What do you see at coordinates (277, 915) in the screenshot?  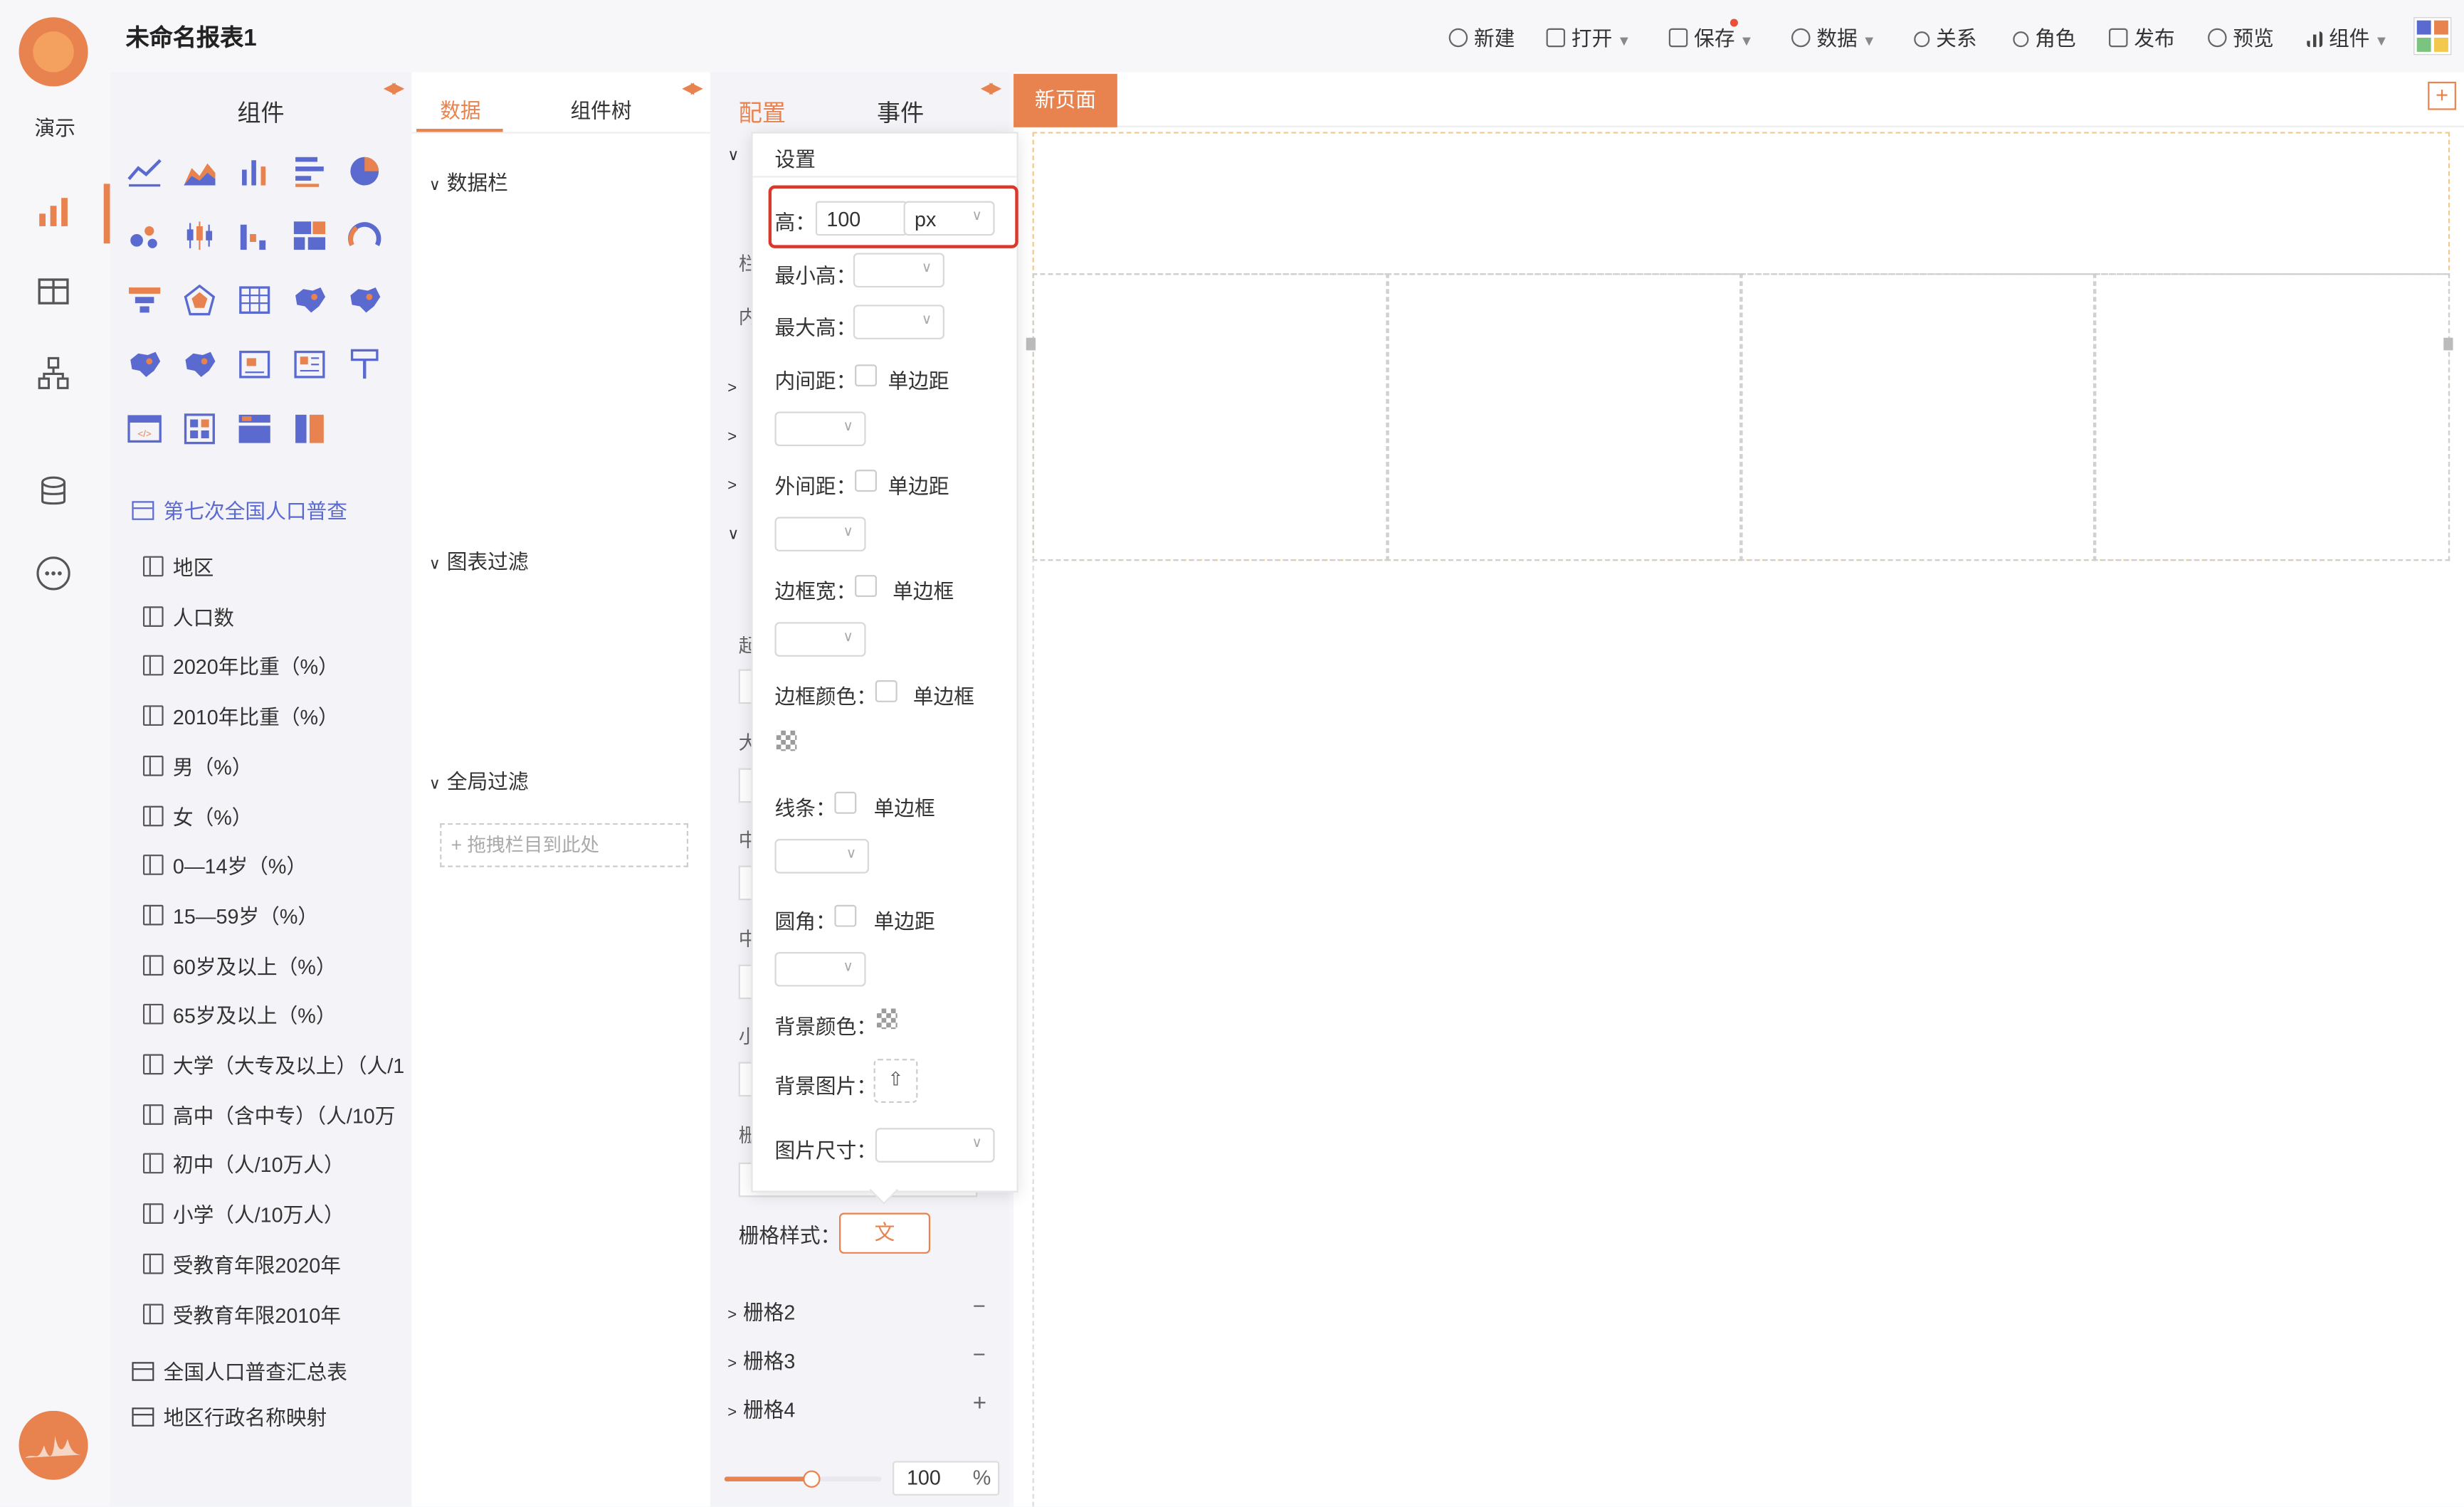 I see `field-item: 15—59岁（%）` at bounding box center [277, 915].